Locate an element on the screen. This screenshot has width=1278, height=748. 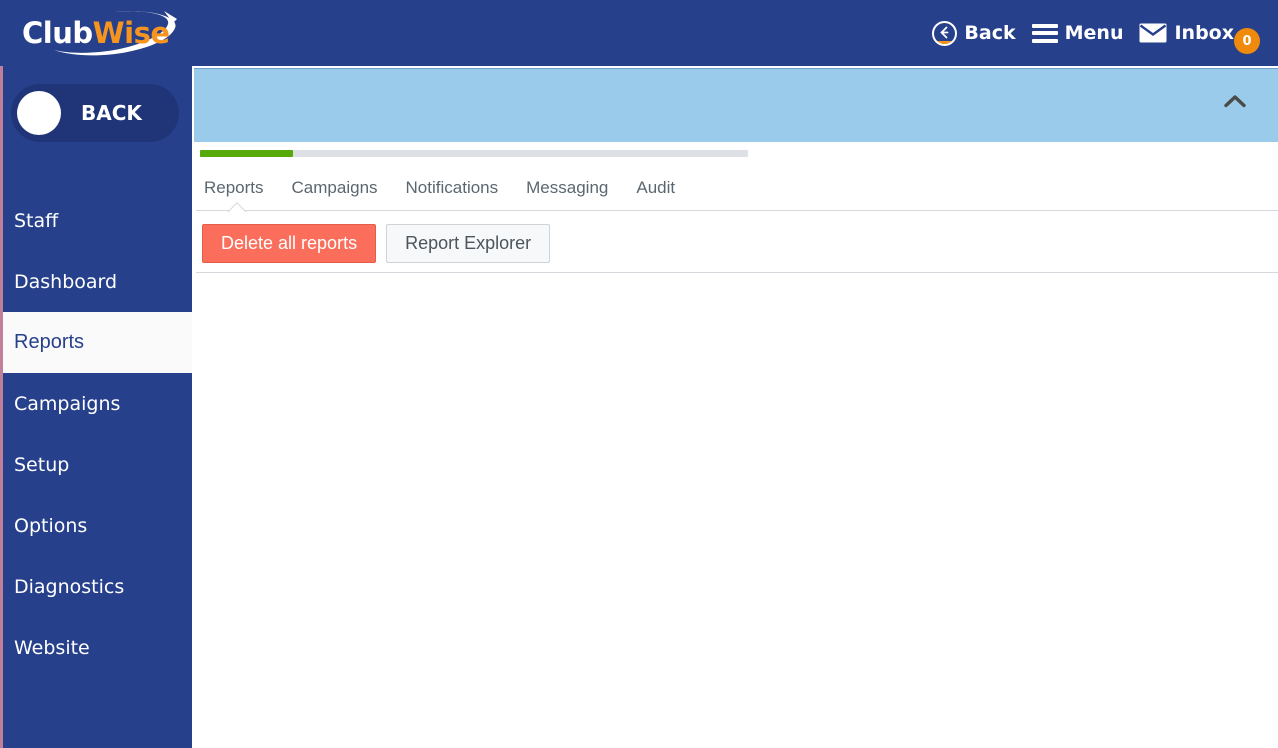
toolbar-panel: Delete all reports Report Explorer is located at coordinates (737, 237).